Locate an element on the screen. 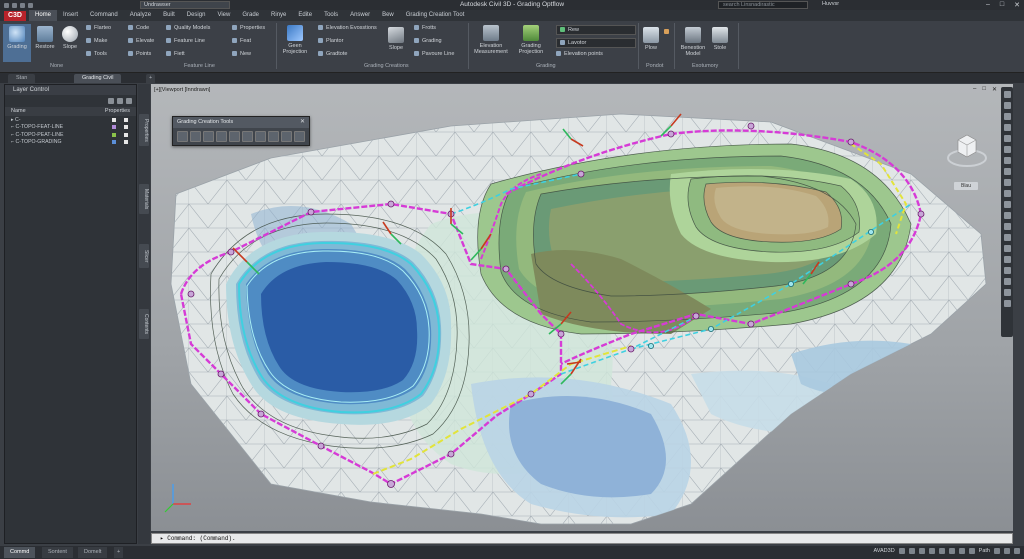  feature-line-item: Feature Line is located at coordinates (185, 41).